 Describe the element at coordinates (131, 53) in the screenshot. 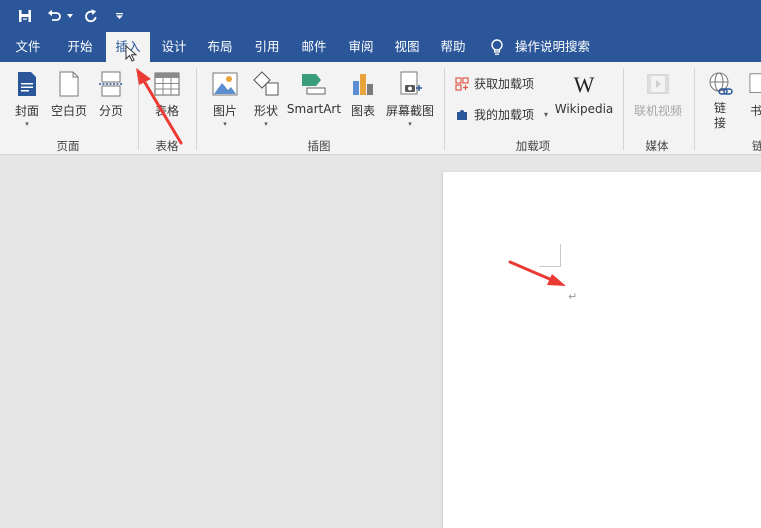

I see `mouse-pointer-icon` at that location.